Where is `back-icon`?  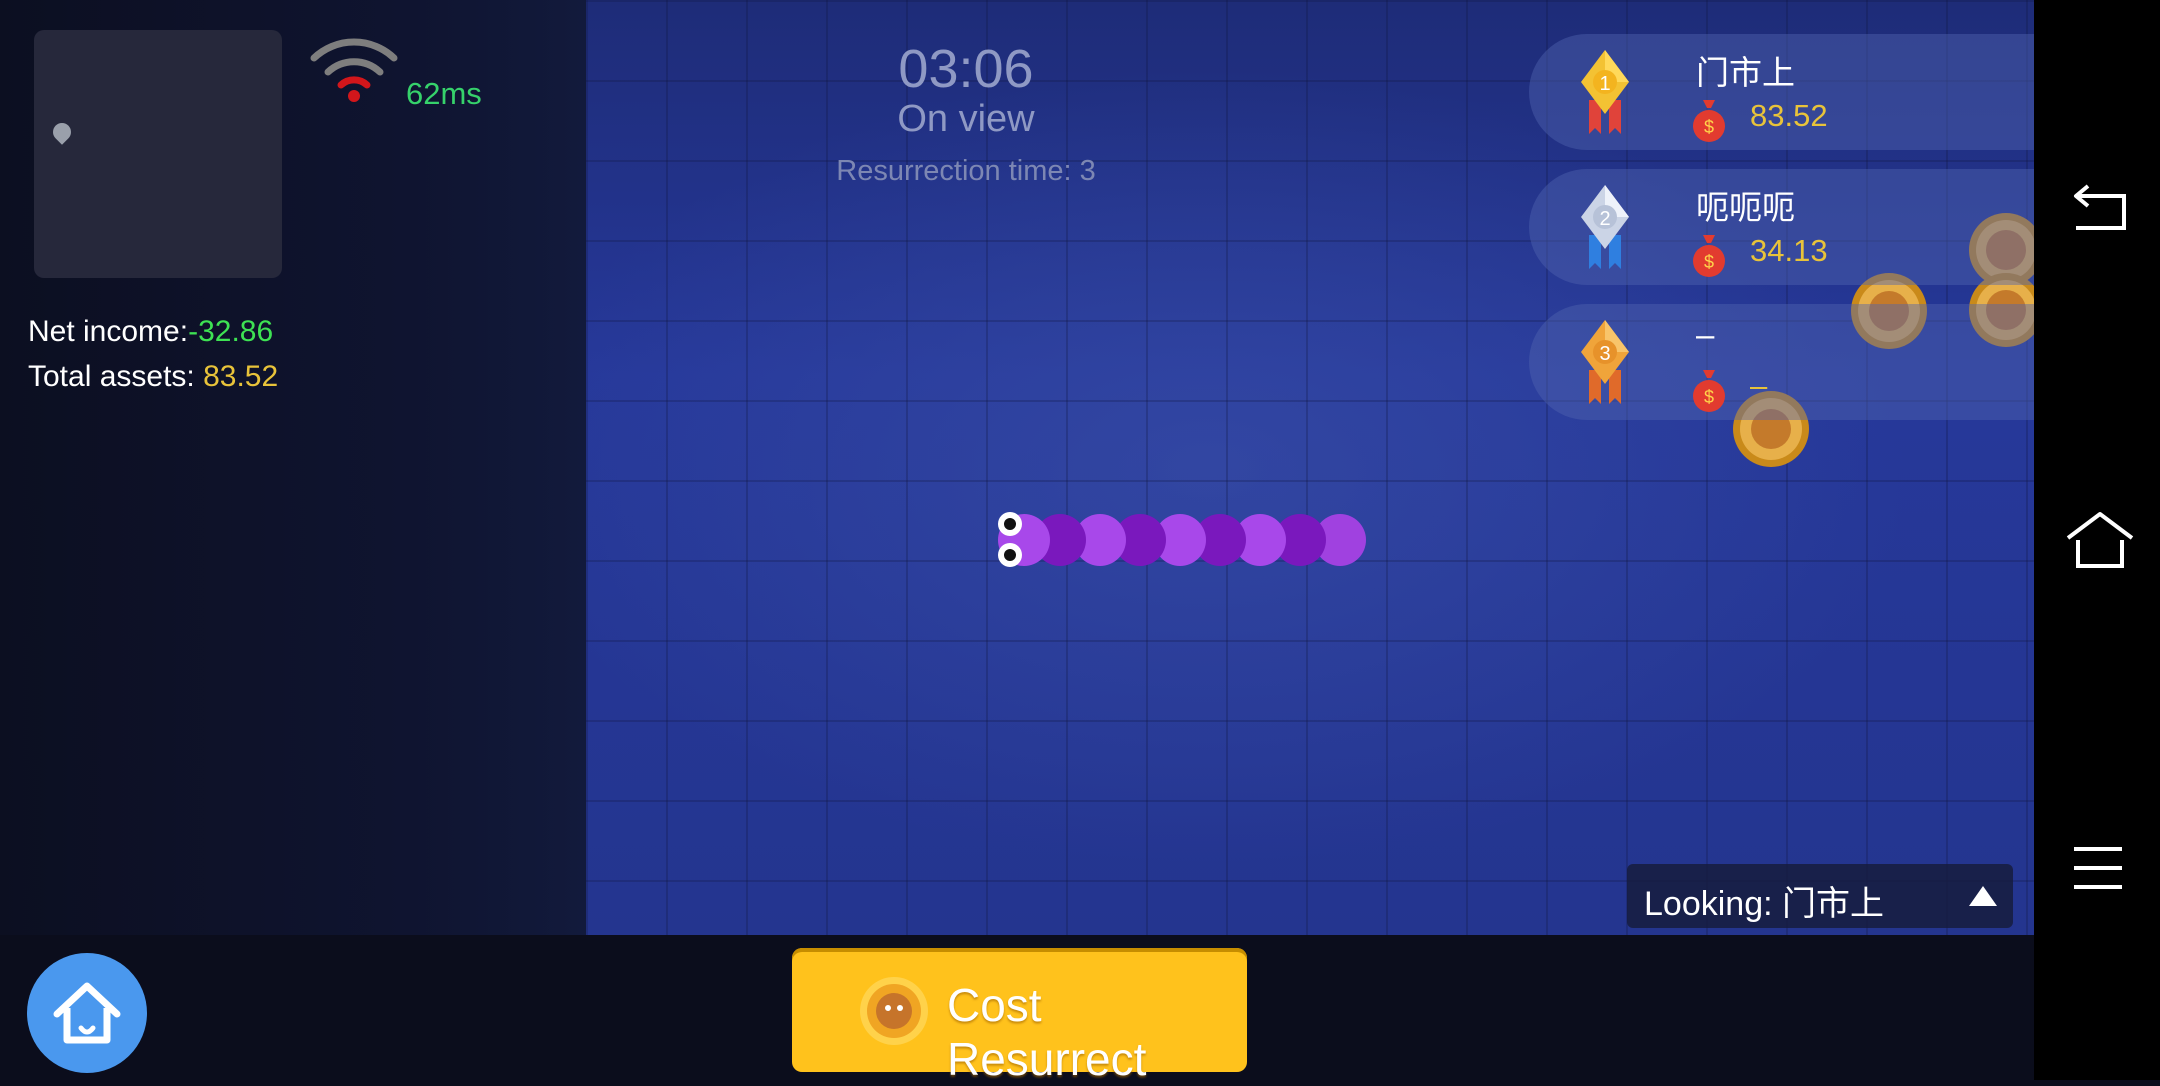
back-icon is located at coordinates (2100, 206).